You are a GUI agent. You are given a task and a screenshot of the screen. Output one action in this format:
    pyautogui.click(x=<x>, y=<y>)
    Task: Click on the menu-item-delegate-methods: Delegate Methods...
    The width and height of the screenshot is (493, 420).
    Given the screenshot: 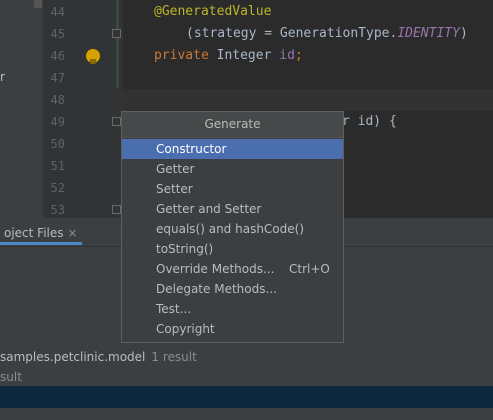 What is the action you would take?
    pyautogui.click(x=232, y=289)
    